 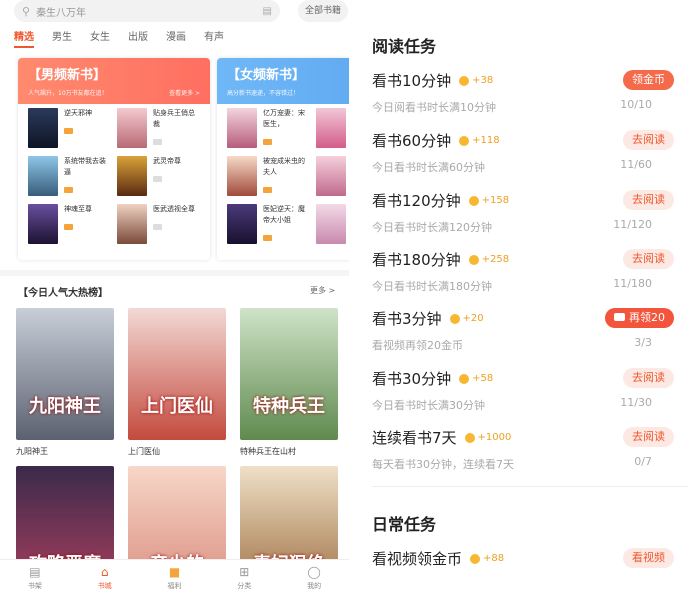 I want to click on list-item: 神魂至尊, so click(x=69, y=225).